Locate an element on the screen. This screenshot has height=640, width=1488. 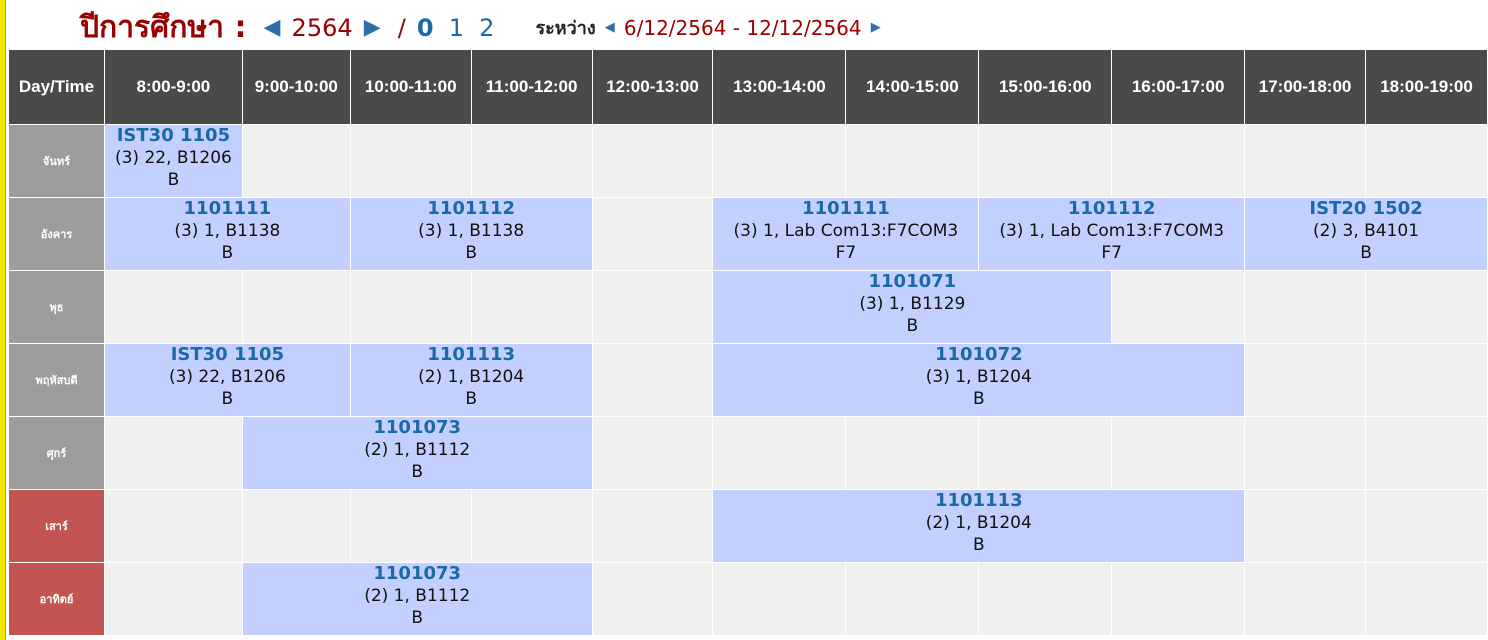
left-accent-bar is located at coordinates (3, 320).